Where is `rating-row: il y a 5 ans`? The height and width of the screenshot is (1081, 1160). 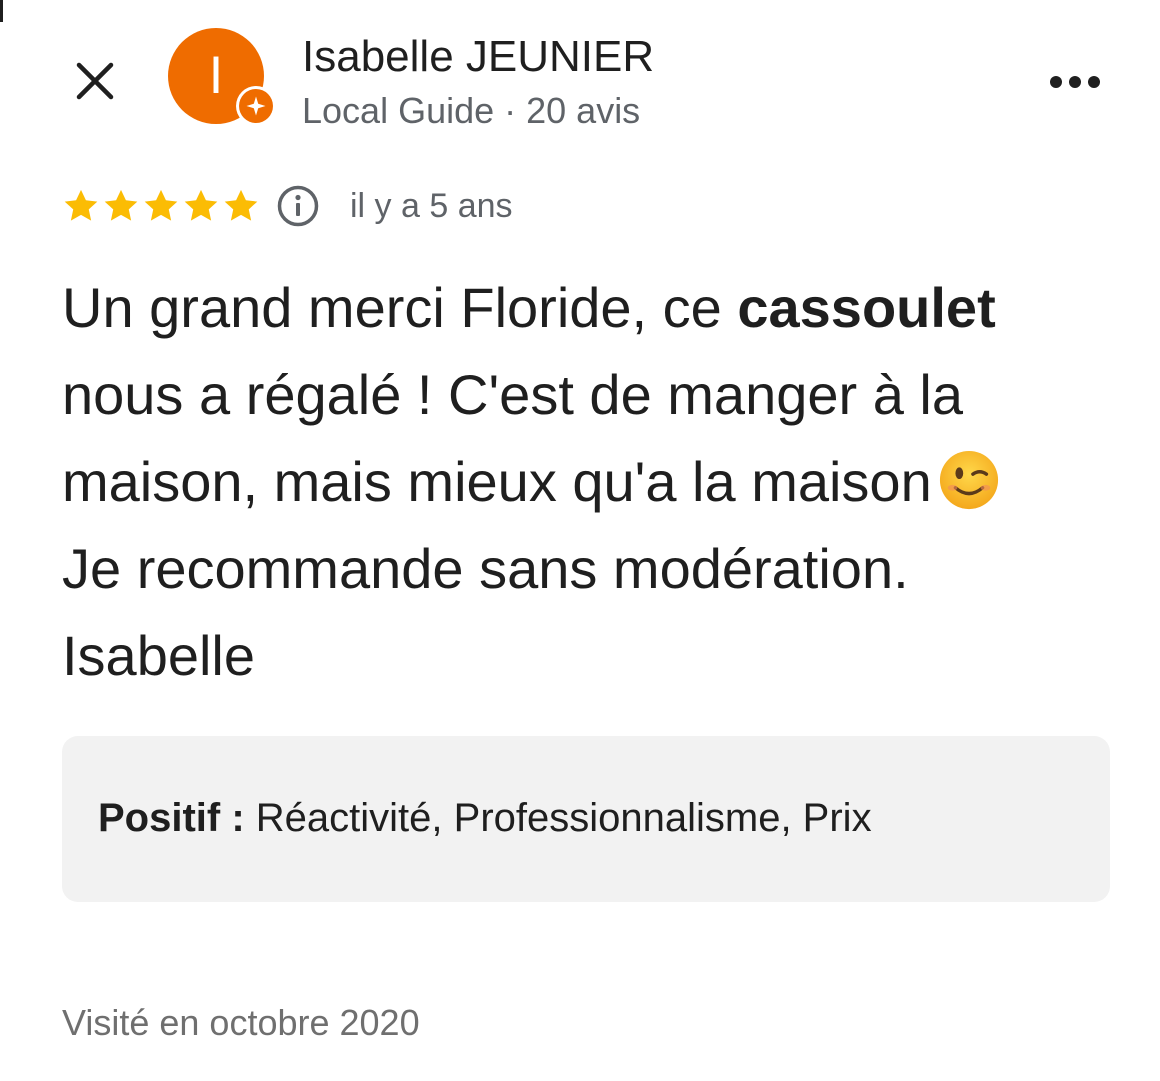
rating-row: il y a 5 ans is located at coordinates (287, 206).